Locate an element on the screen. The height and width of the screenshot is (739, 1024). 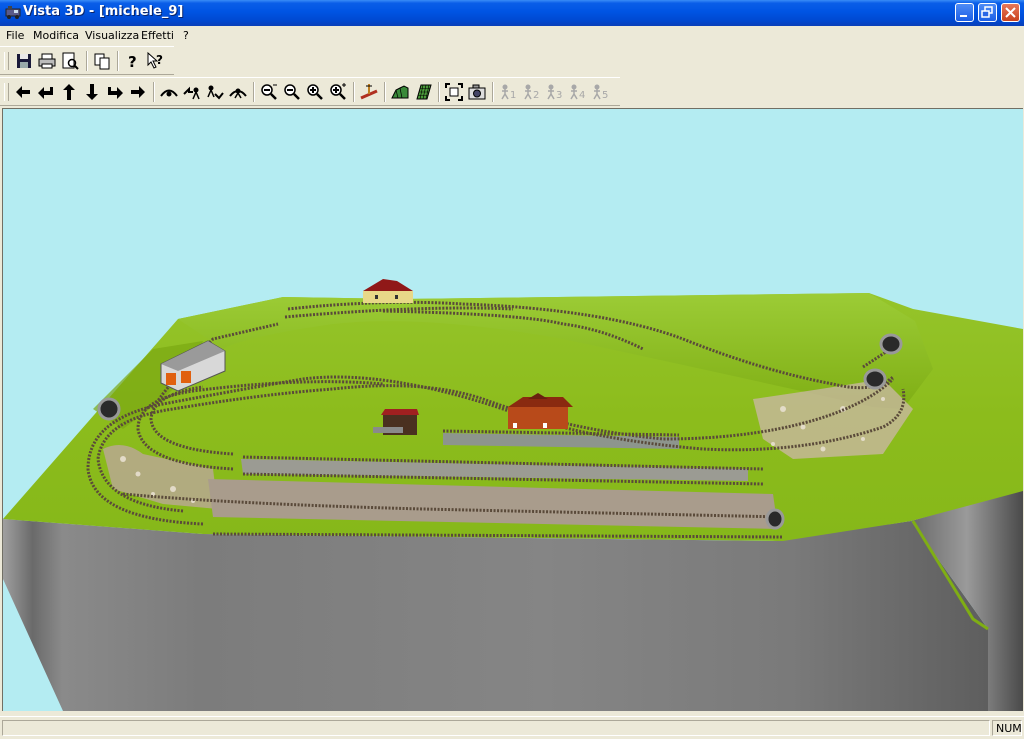
copy-button is located at coordinates (102, 61).